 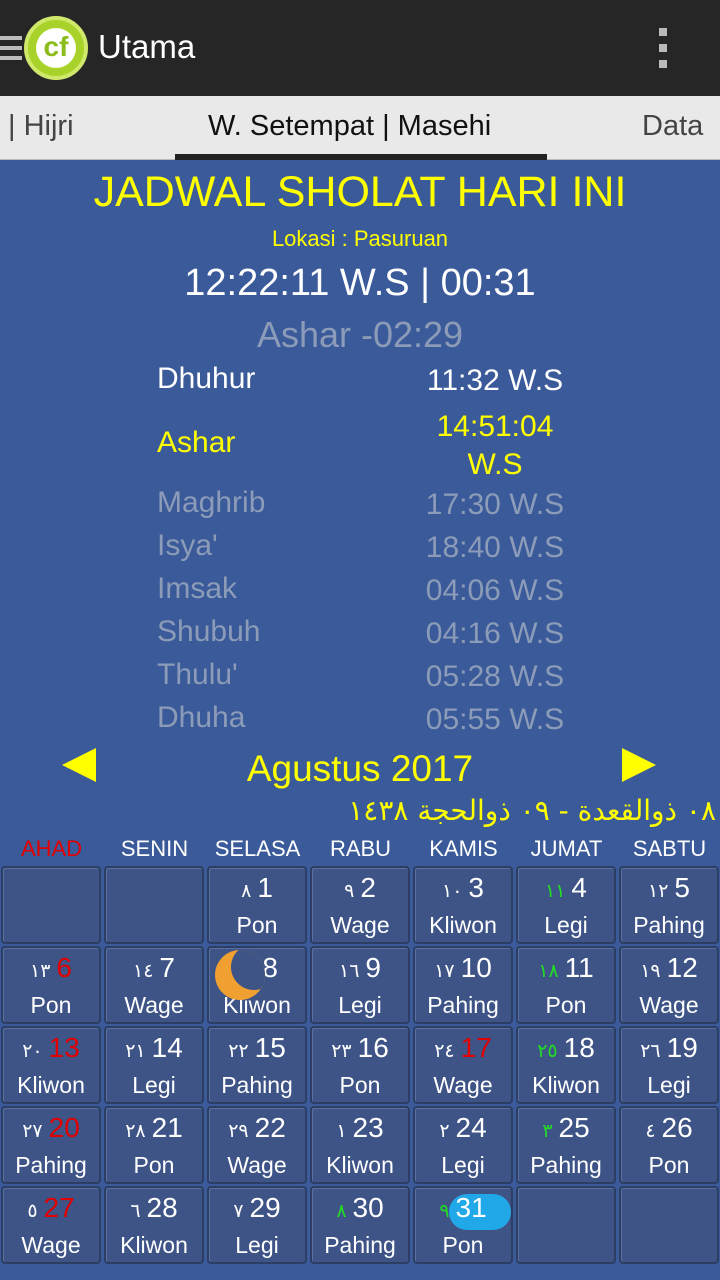 What do you see at coordinates (682, 967) in the screenshot?
I see `gregorian-day: 12` at bounding box center [682, 967].